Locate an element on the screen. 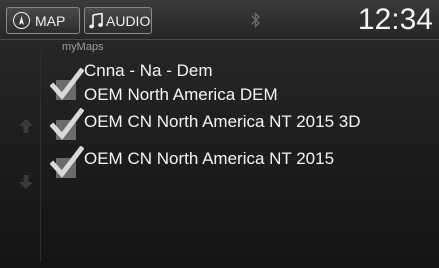 The image size is (439, 268). list-item-label: OEM CN North America NT 2015 is located at coordinates (209, 158).